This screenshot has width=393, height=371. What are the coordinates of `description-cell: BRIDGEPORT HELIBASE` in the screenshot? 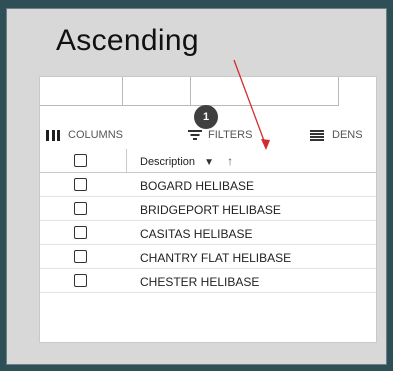 It's located at (210, 210).